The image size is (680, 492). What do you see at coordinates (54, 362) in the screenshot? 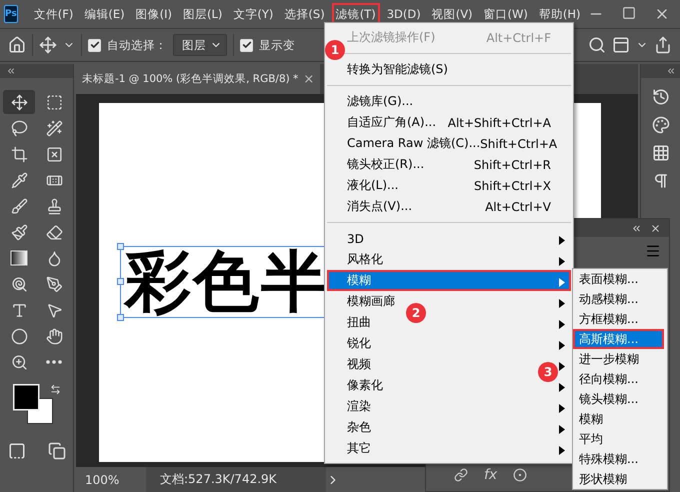
I see `more-icon` at bounding box center [54, 362].